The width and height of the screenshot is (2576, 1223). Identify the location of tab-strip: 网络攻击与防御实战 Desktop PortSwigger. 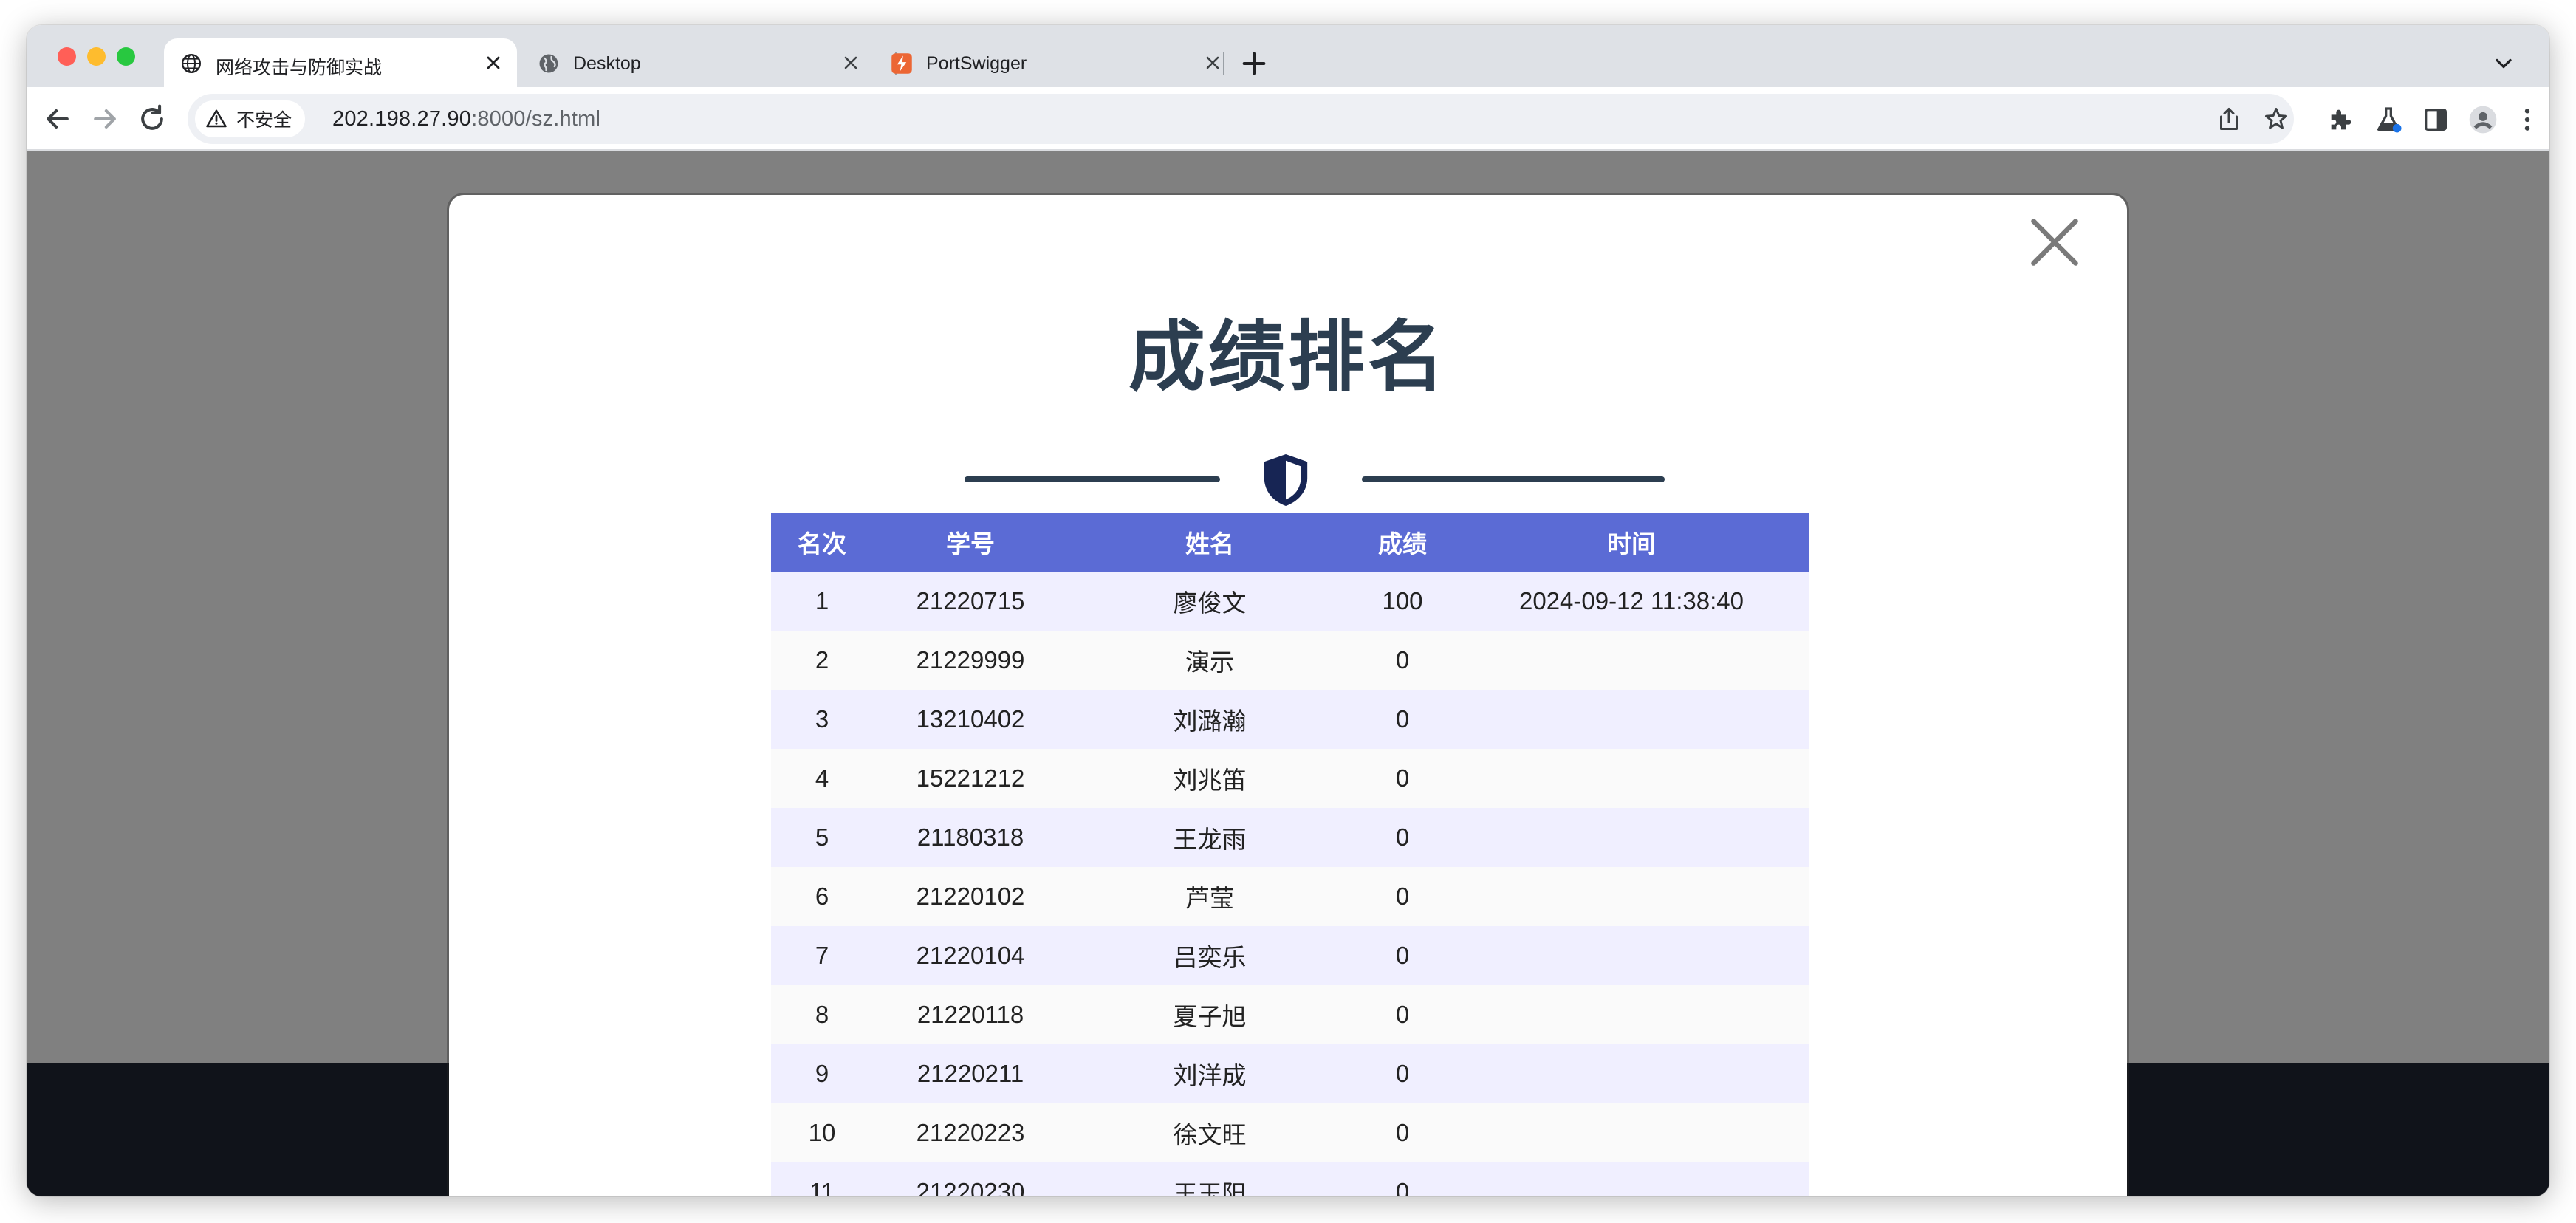
(1288, 56).